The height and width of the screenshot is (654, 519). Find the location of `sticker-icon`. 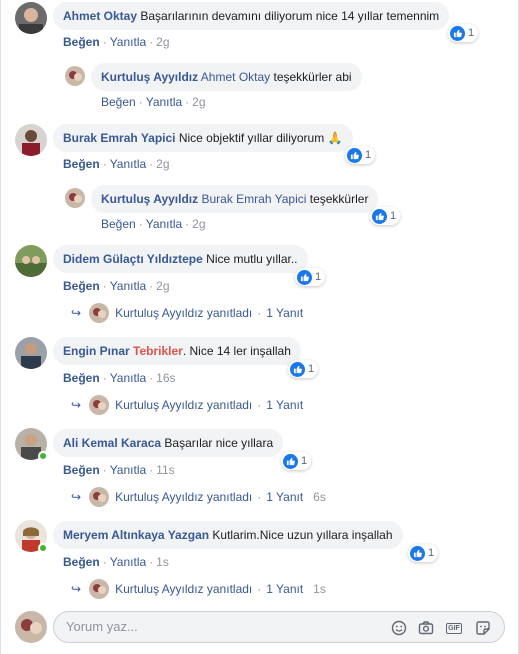

sticker-icon is located at coordinates (483, 628).